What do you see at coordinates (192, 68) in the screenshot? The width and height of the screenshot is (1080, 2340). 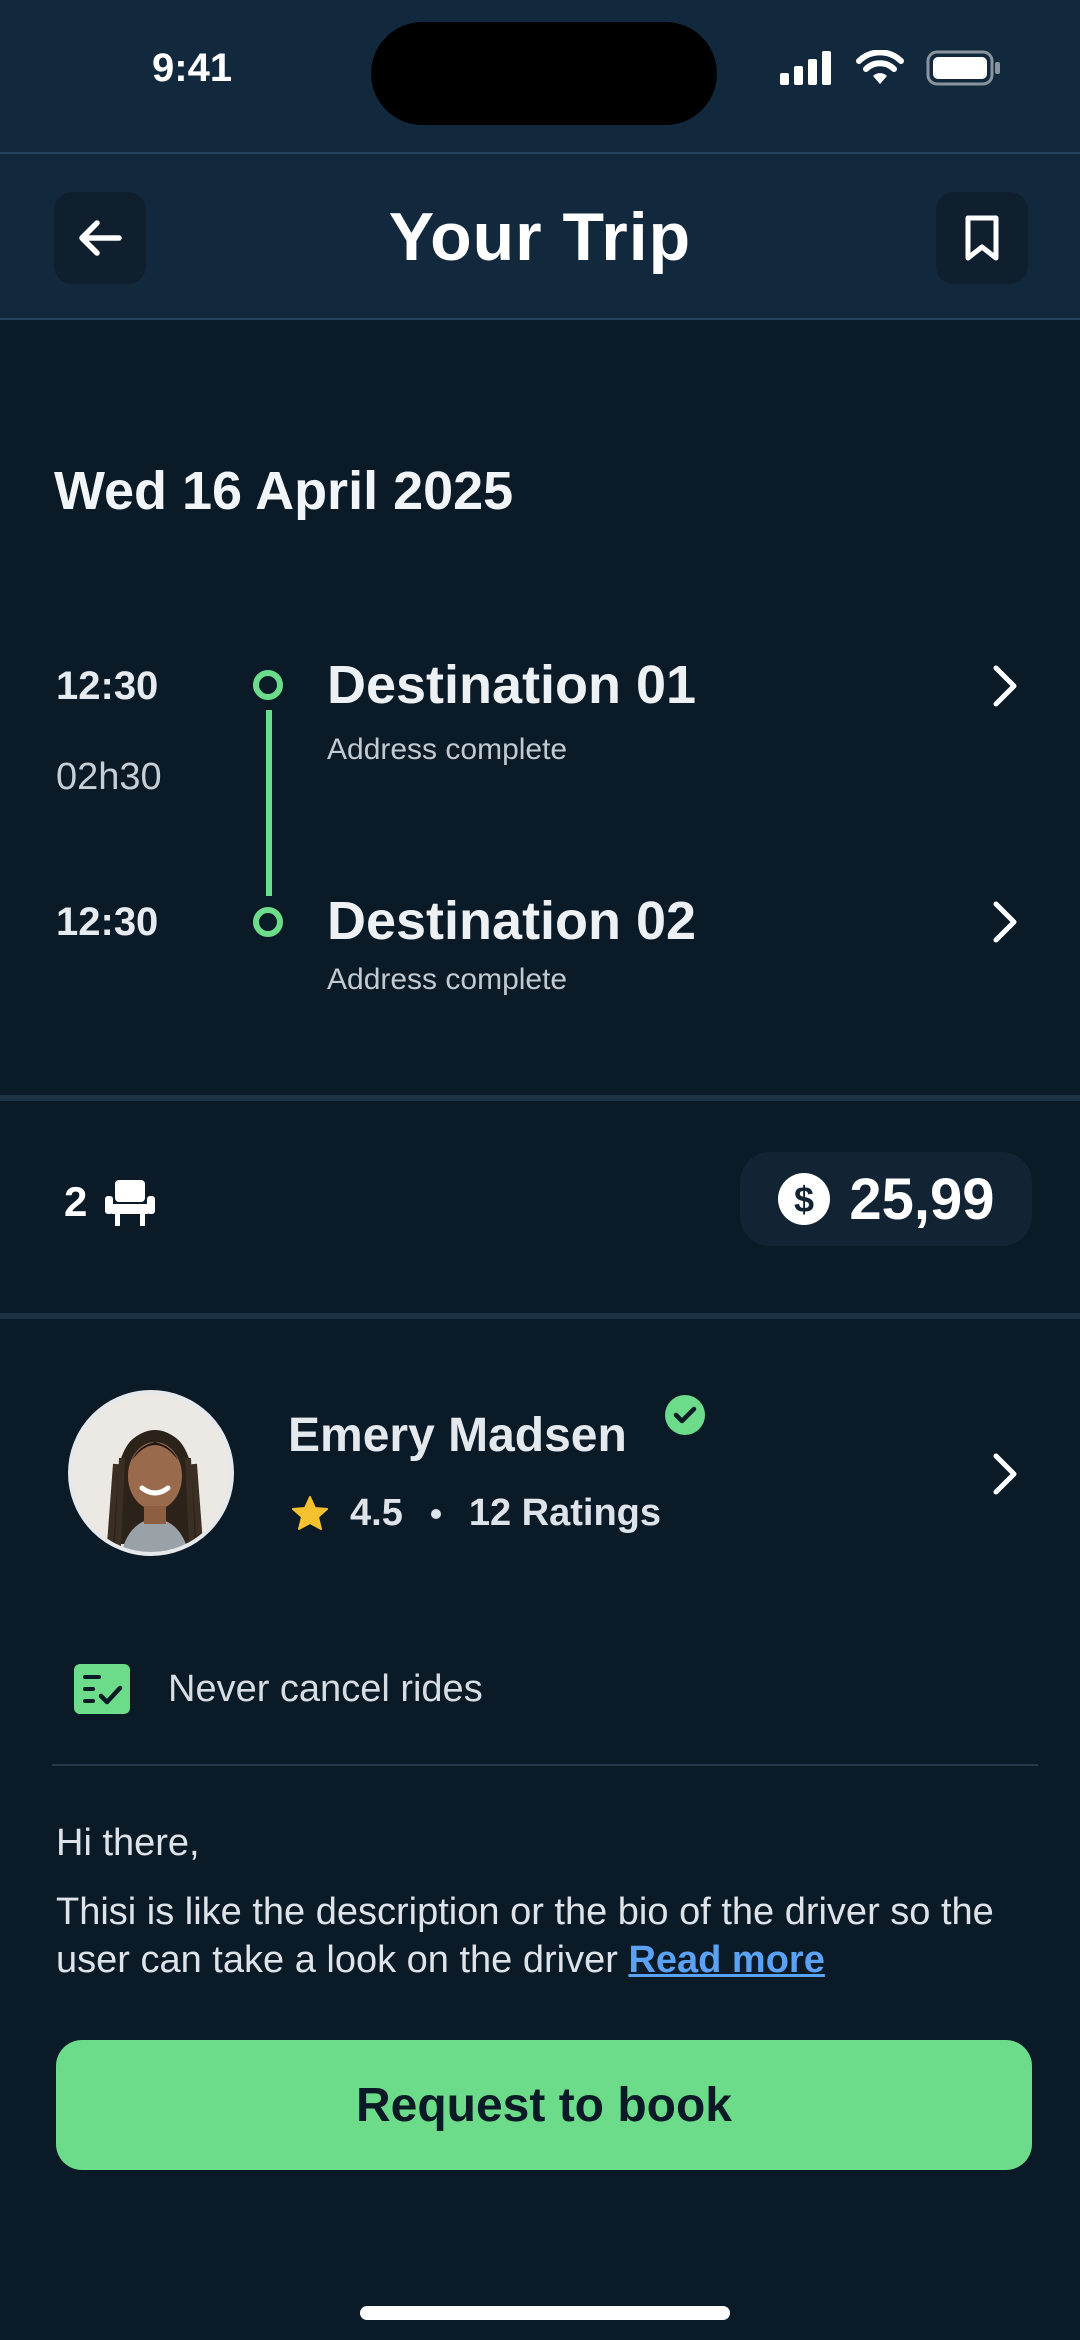 I see `status-time: 9:41` at bounding box center [192, 68].